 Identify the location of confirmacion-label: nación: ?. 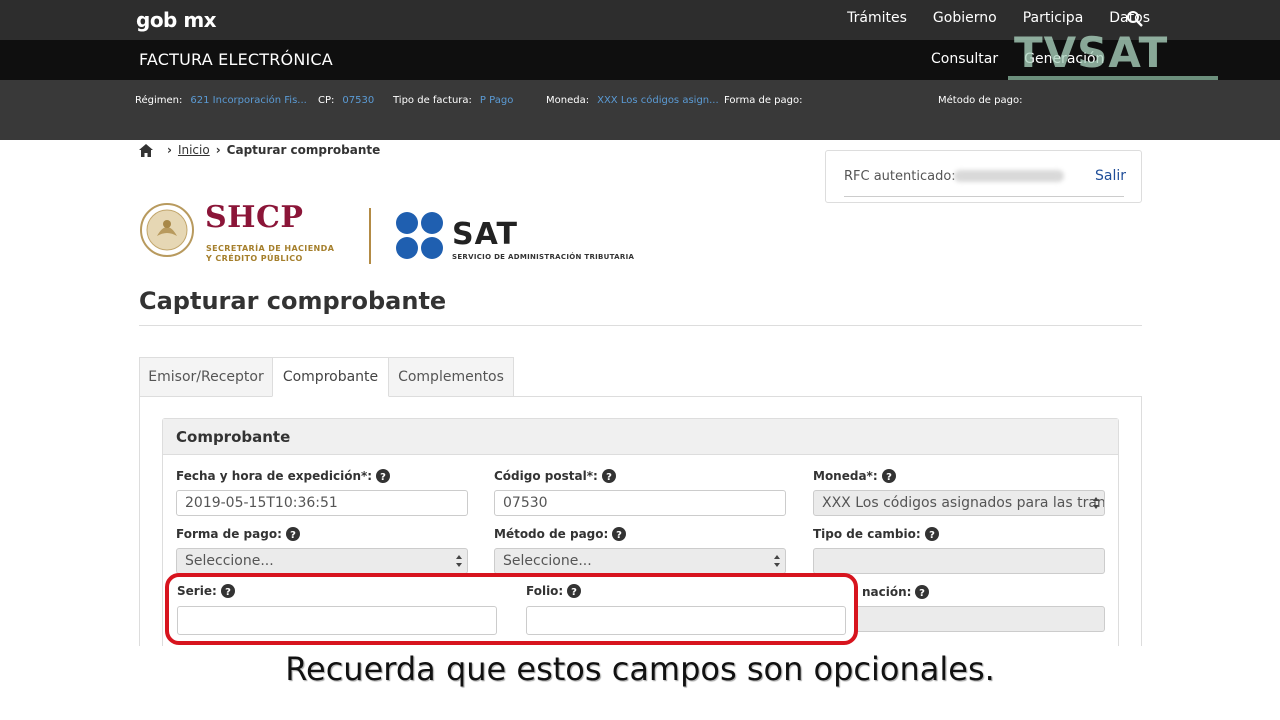
(896, 592).